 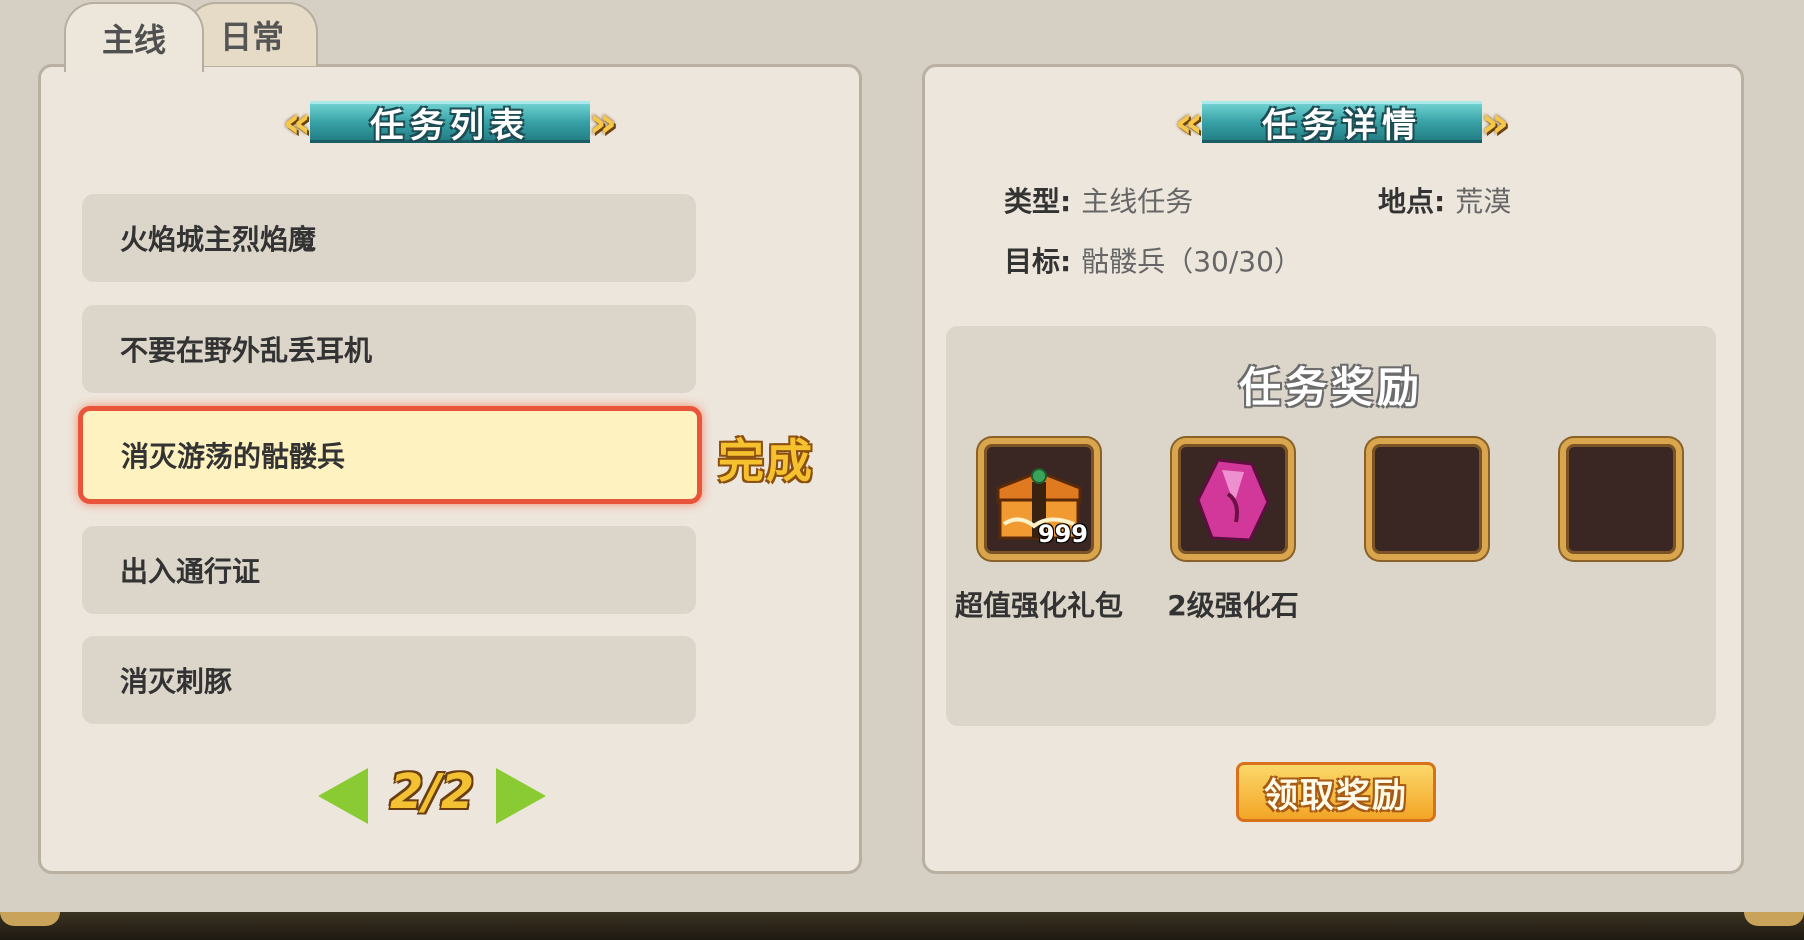 What do you see at coordinates (1039, 499) in the screenshot?
I see `reward-slot: 999` at bounding box center [1039, 499].